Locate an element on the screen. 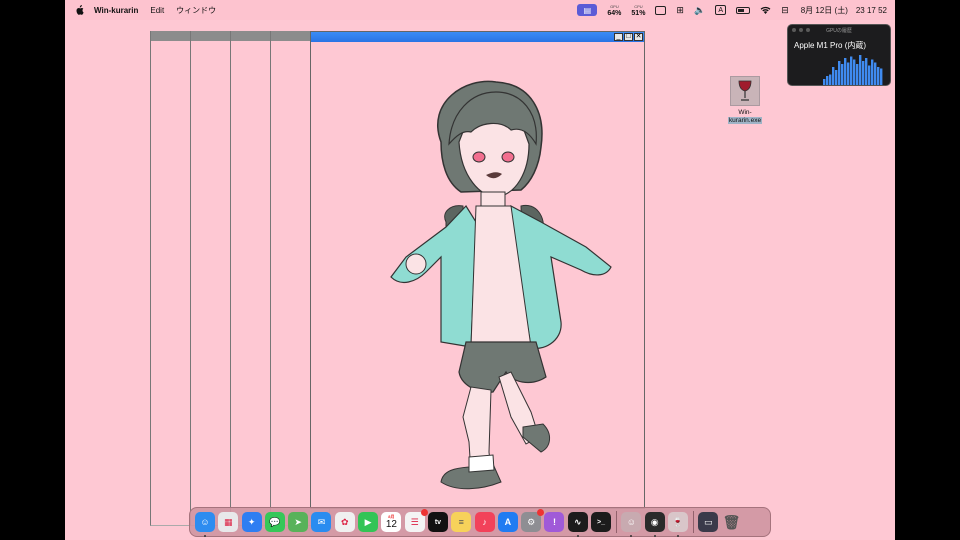 This screenshot has height=540, width=960. gpu-usage-value: 64% is located at coordinates (614, 13).